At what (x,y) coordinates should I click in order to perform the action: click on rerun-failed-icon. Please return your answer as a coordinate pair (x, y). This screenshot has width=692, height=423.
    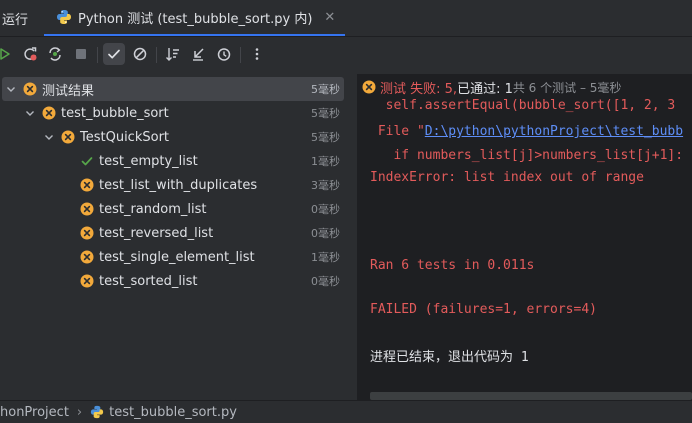
    Looking at the image, I should click on (30, 54).